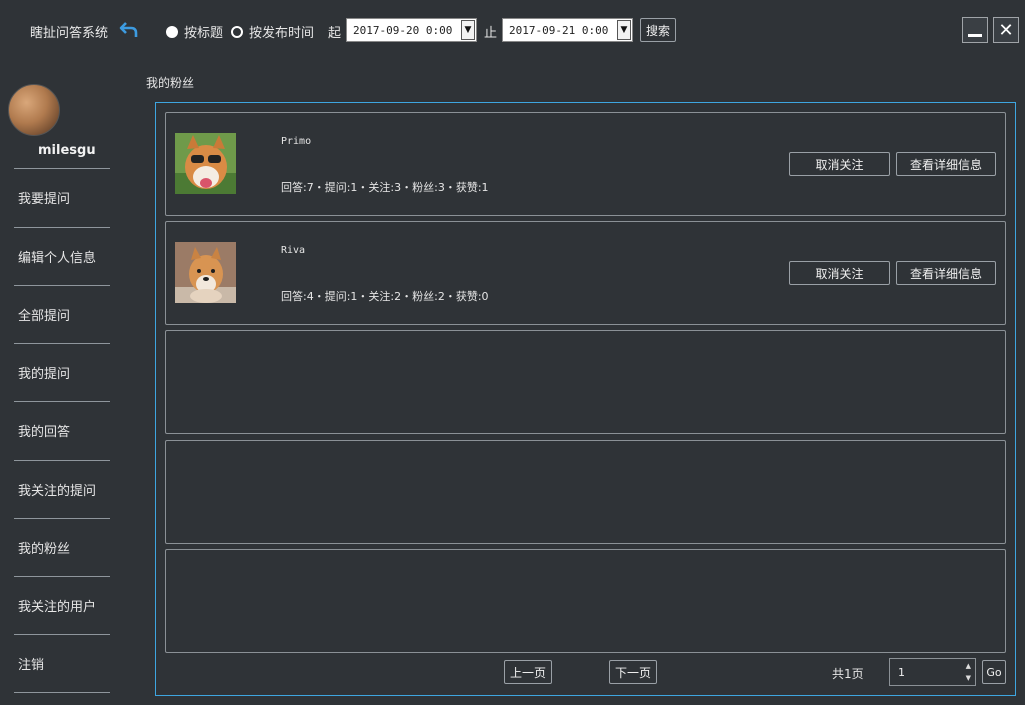 The width and height of the screenshot is (1025, 705). Describe the element at coordinates (57, 258) in the screenshot. I see `sidebar-item-label: 编辑个人信息` at that location.